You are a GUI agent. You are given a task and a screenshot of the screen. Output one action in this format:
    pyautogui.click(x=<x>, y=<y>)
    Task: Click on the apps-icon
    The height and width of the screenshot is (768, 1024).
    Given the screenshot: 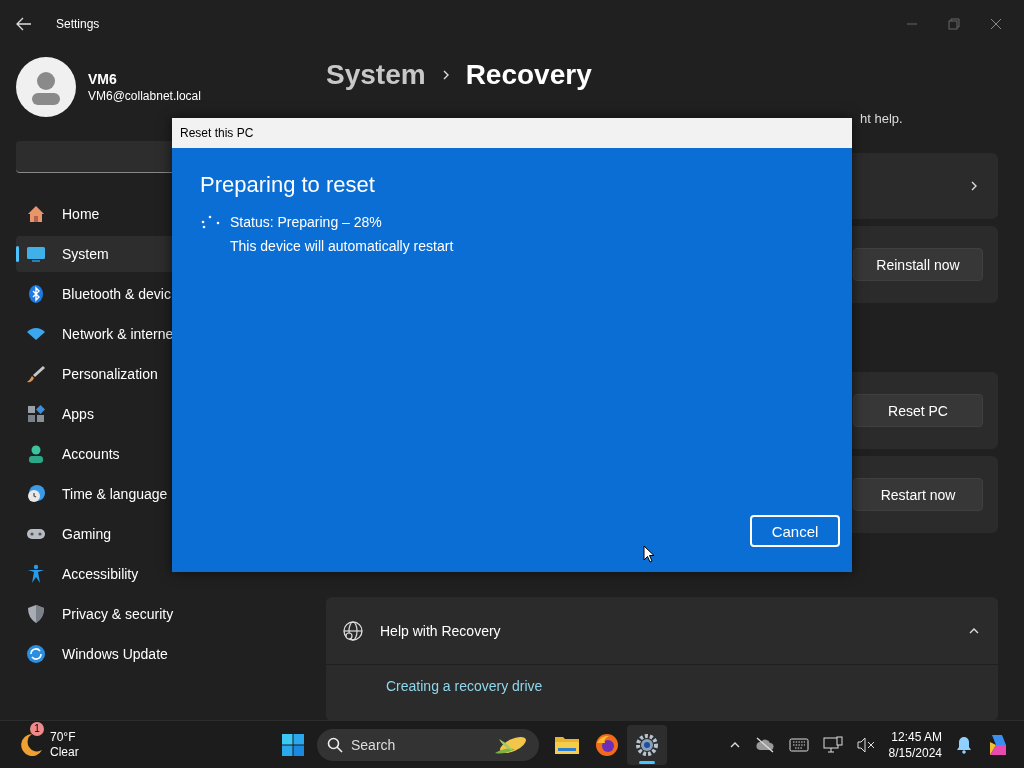 What is the action you would take?
    pyautogui.click(x=36, y=414)
    